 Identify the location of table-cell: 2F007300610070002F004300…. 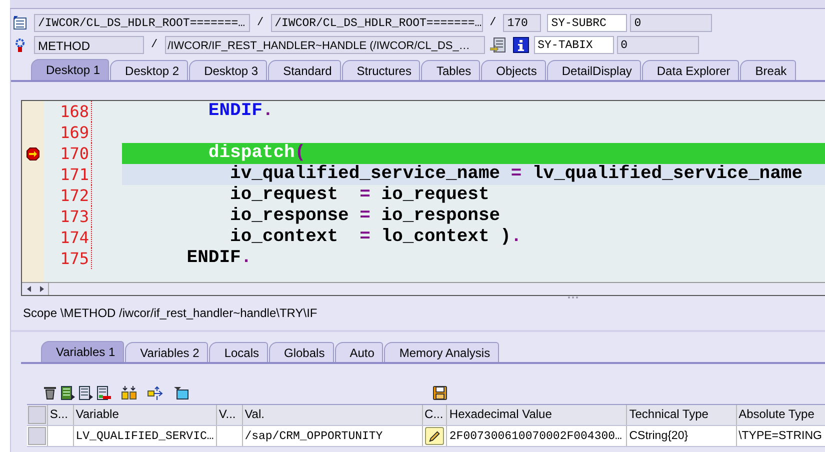
(536, 436).